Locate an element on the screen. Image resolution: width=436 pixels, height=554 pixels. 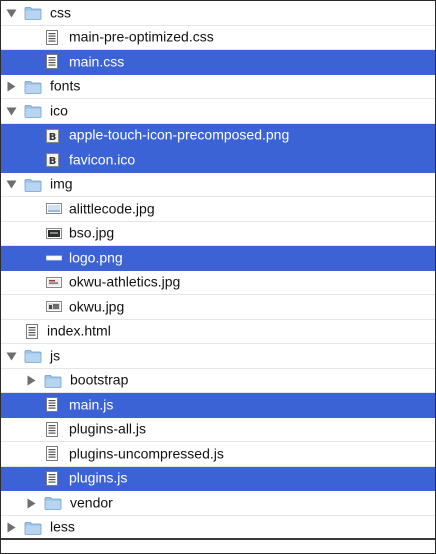
file-row: okwu.jpg is located at coordinates (218, 307).